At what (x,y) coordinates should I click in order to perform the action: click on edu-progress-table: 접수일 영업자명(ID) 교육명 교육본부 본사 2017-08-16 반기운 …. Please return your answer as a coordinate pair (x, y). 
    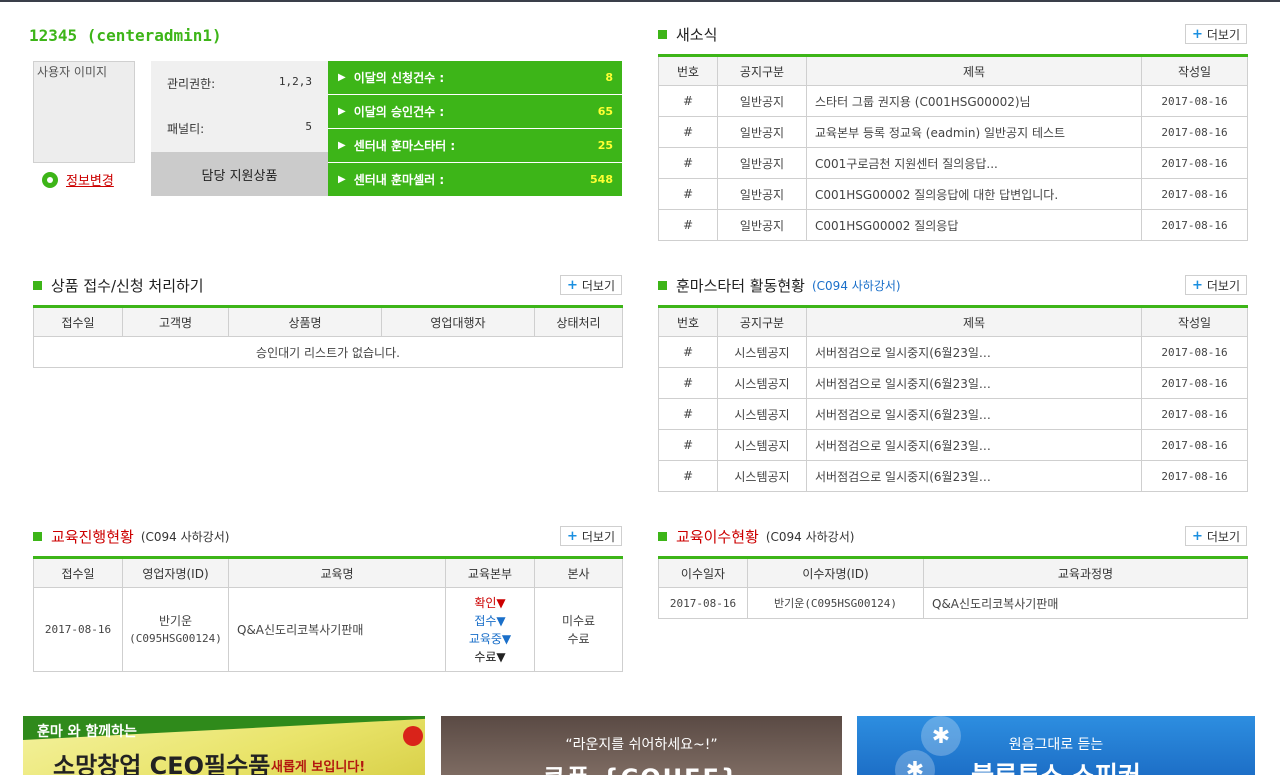
    Looking at the image, I should click on (328, 614).